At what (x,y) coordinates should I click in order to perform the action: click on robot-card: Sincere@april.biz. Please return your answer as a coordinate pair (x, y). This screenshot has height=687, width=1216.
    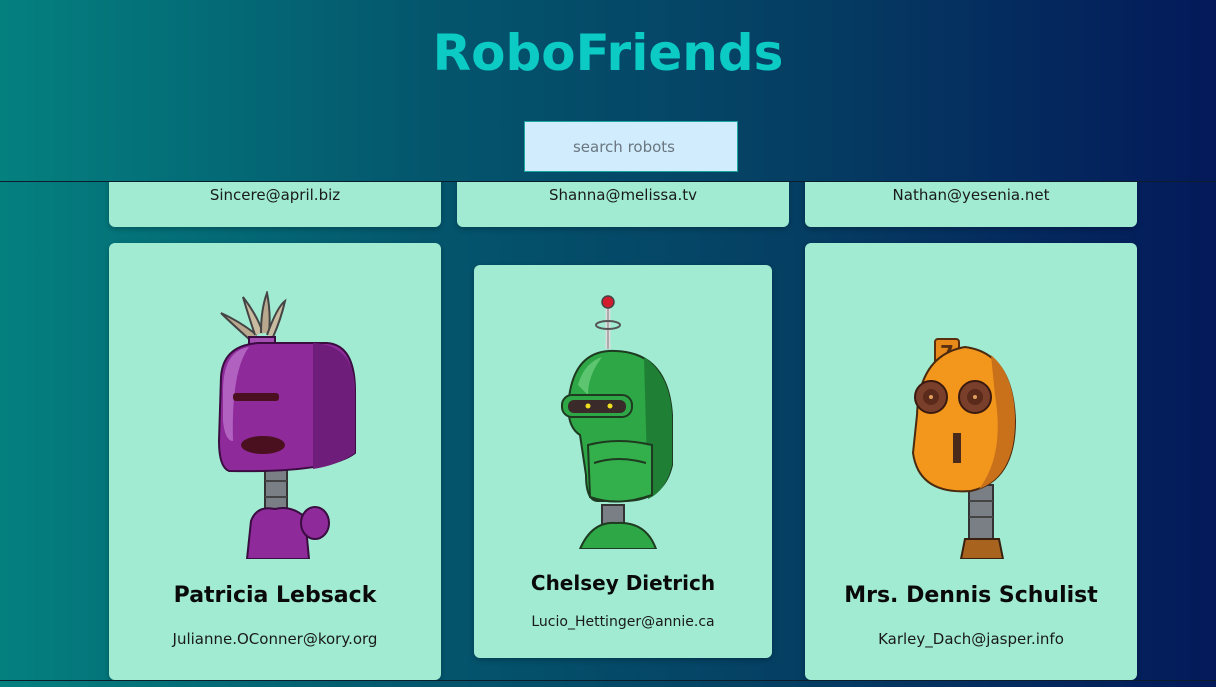
    Looking at the image, I should click on (275, 204).